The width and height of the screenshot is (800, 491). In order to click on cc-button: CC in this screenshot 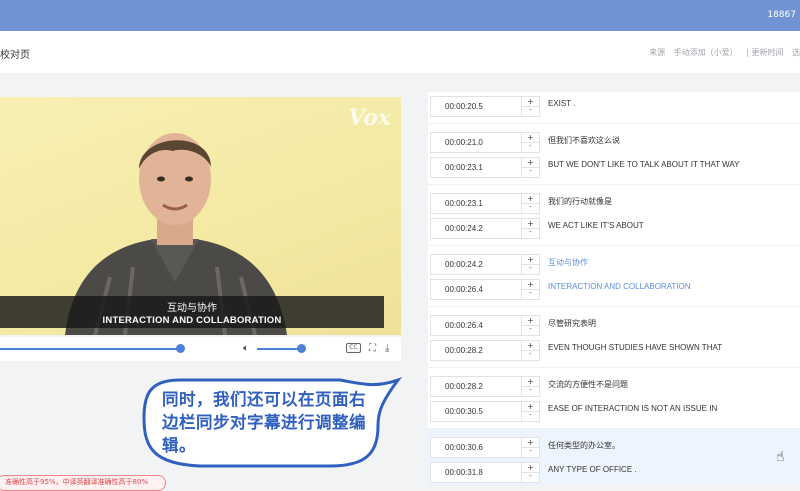, I will do `click(353, 348)`.